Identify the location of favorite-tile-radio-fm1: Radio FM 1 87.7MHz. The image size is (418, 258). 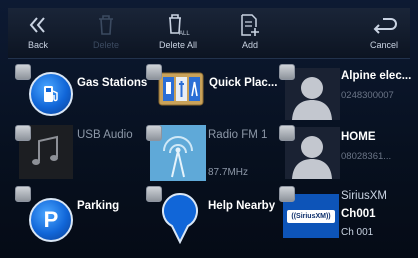
(213, 155).